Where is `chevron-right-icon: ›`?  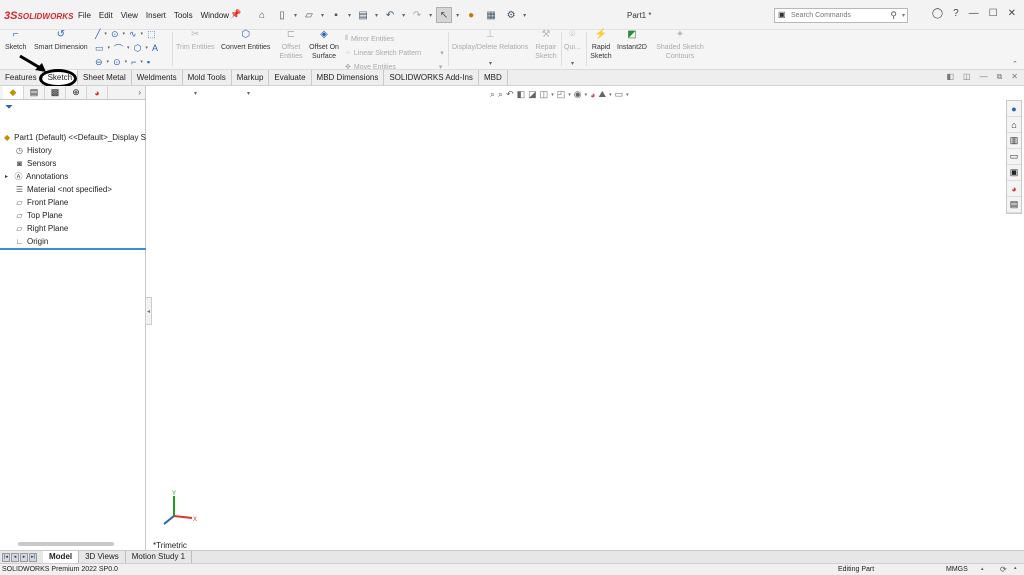
chevron-right-icon: › is located at coordinates (139, 92).